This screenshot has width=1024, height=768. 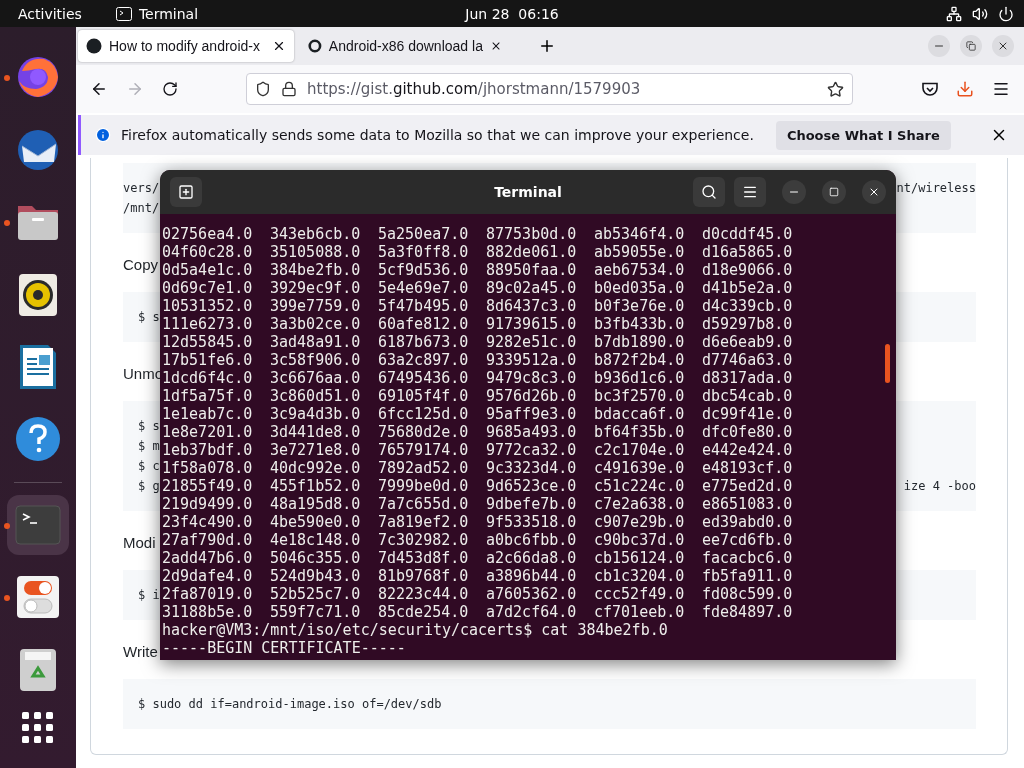 I want to click on file-name: 9685a493.0, so click(x=532, y=432).